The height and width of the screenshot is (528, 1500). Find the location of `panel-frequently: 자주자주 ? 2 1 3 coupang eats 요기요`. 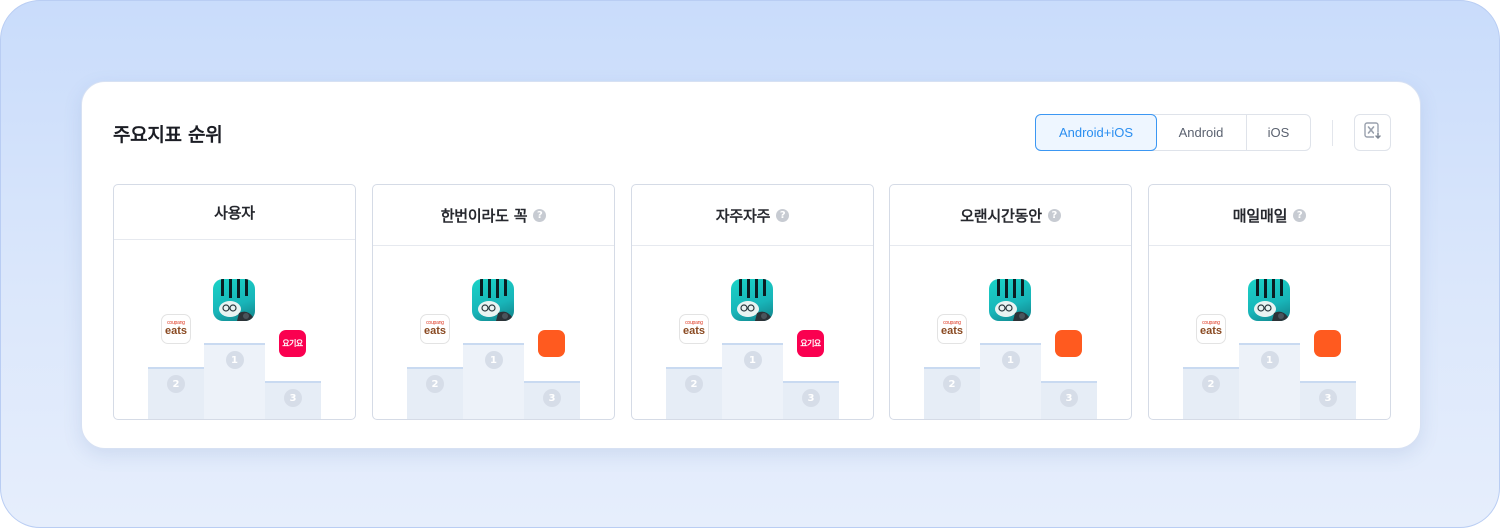

panel-frequently: 자주자주 ? 2 1 3 coupang eats 요기요 is located at coordinates (752, 302).